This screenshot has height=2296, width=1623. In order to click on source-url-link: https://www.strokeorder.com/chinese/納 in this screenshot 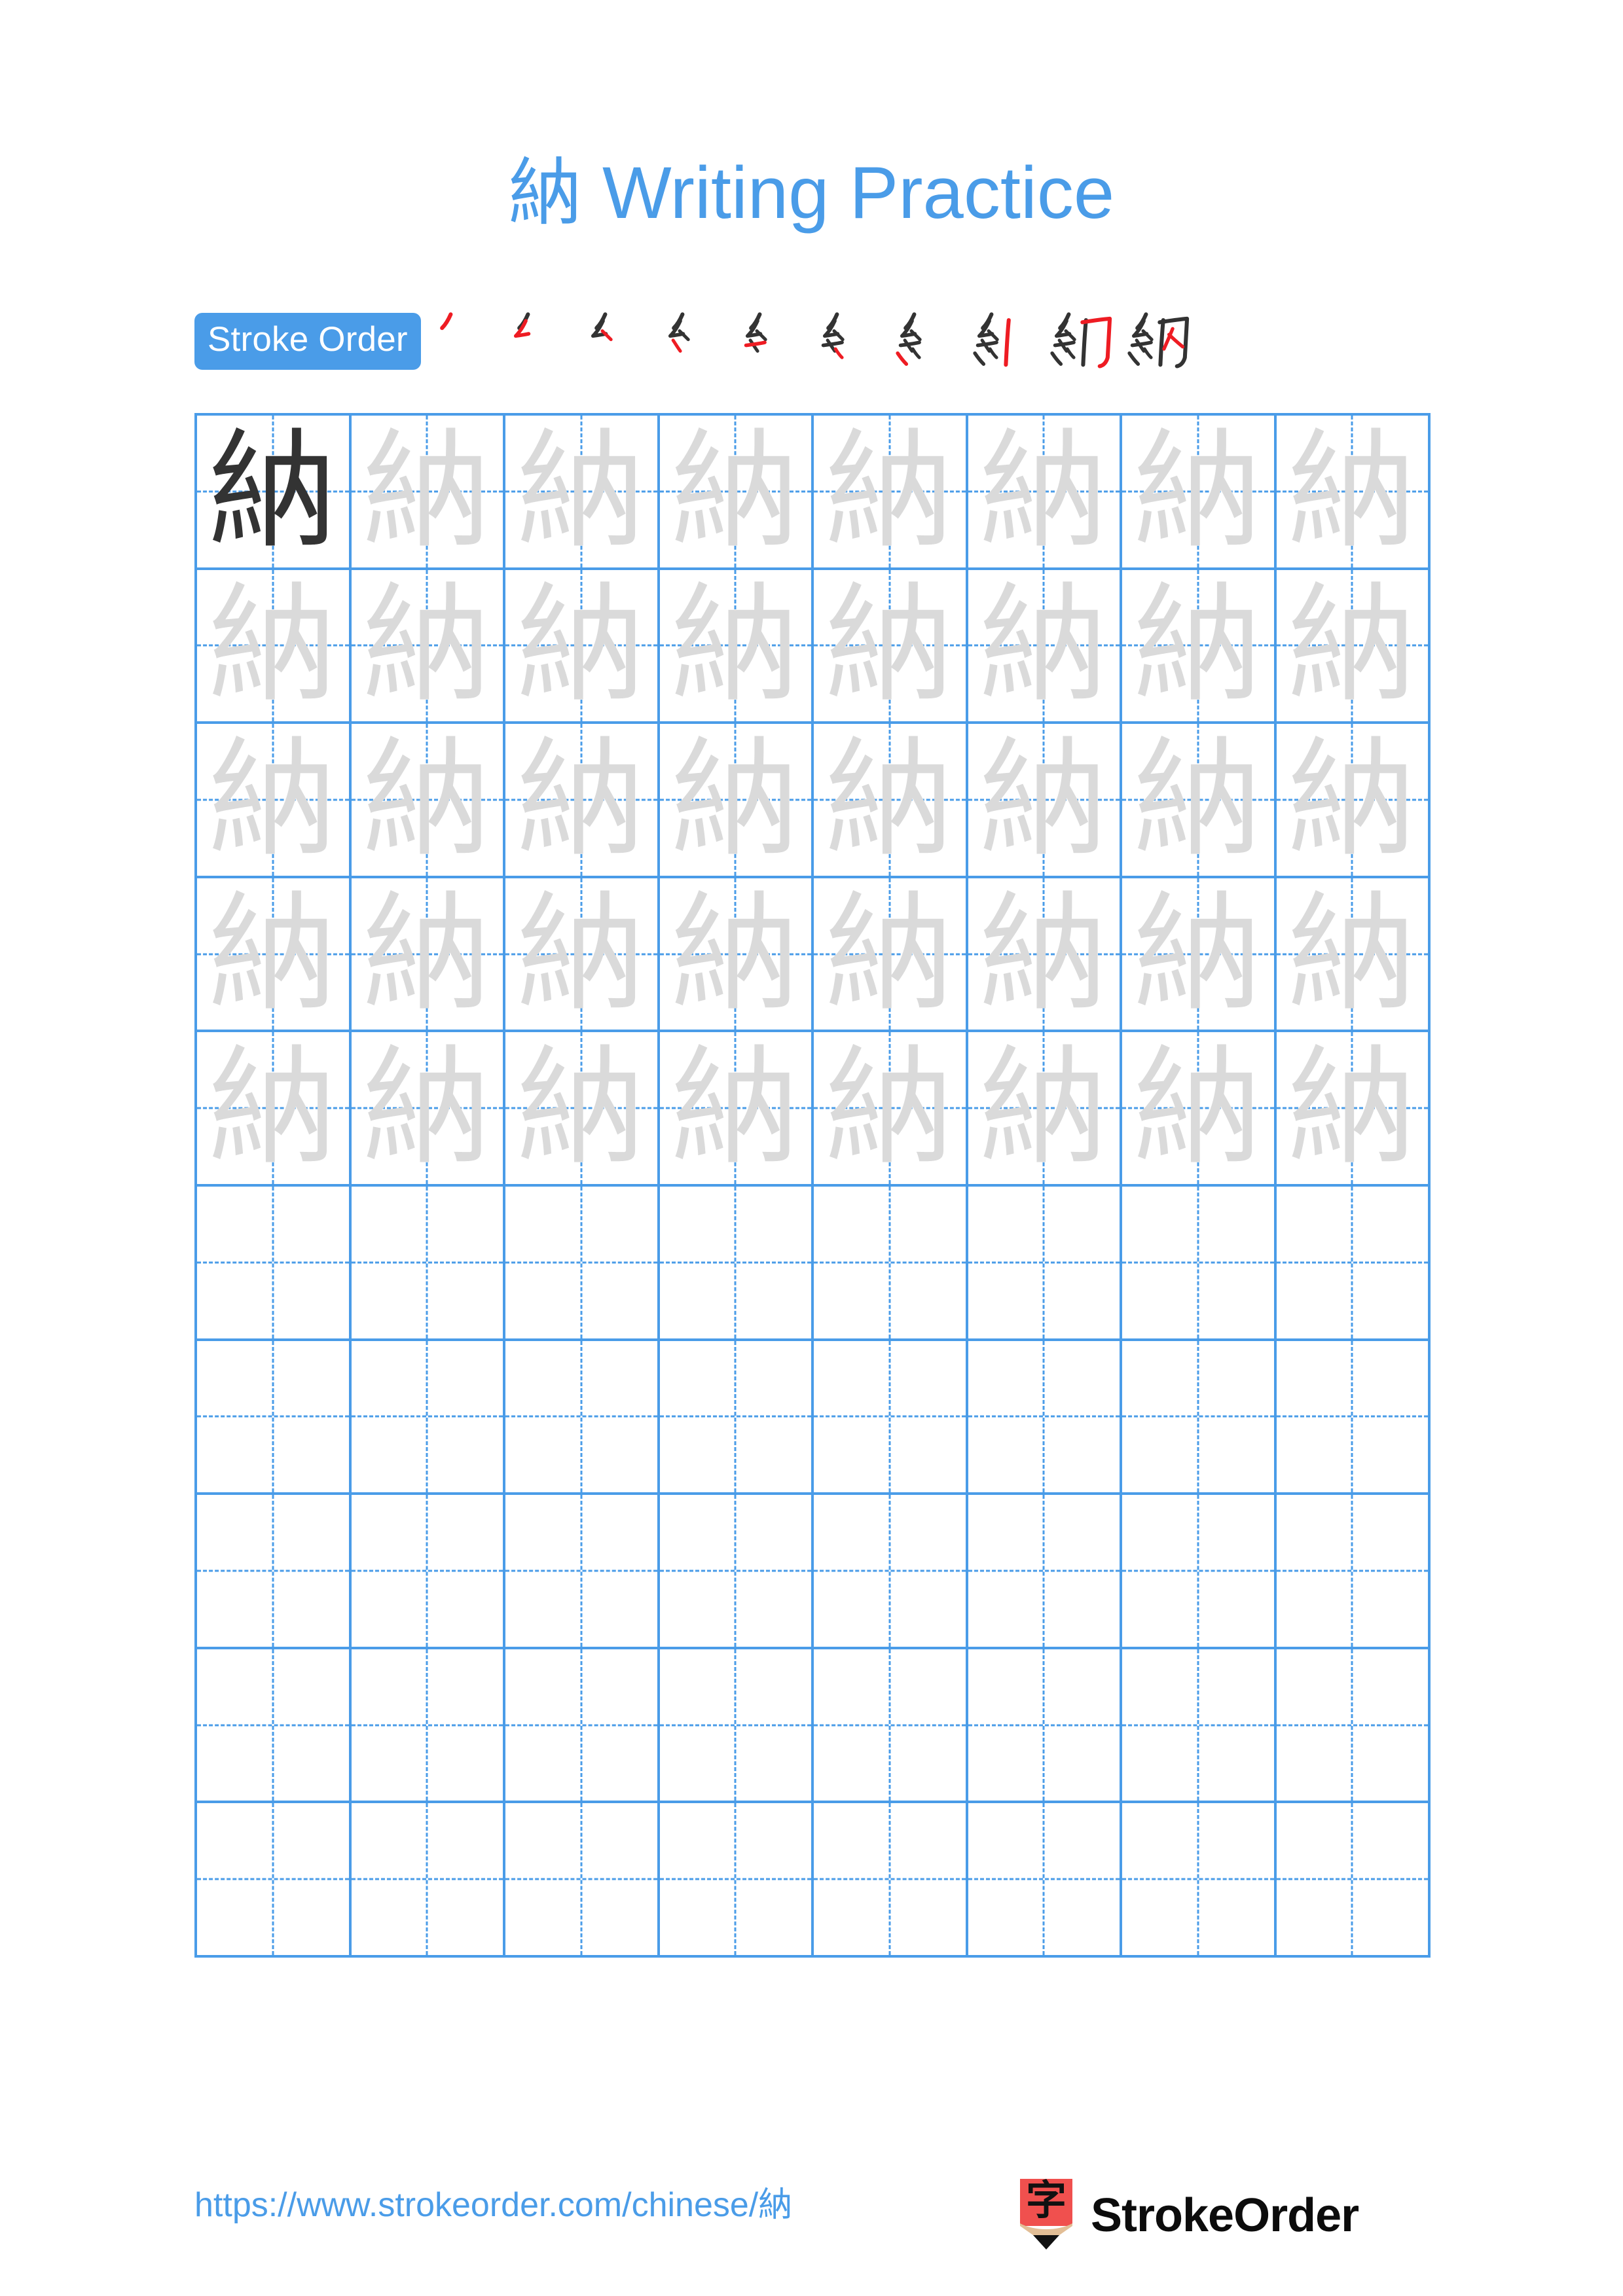, I will do `click(493, 2205)`.